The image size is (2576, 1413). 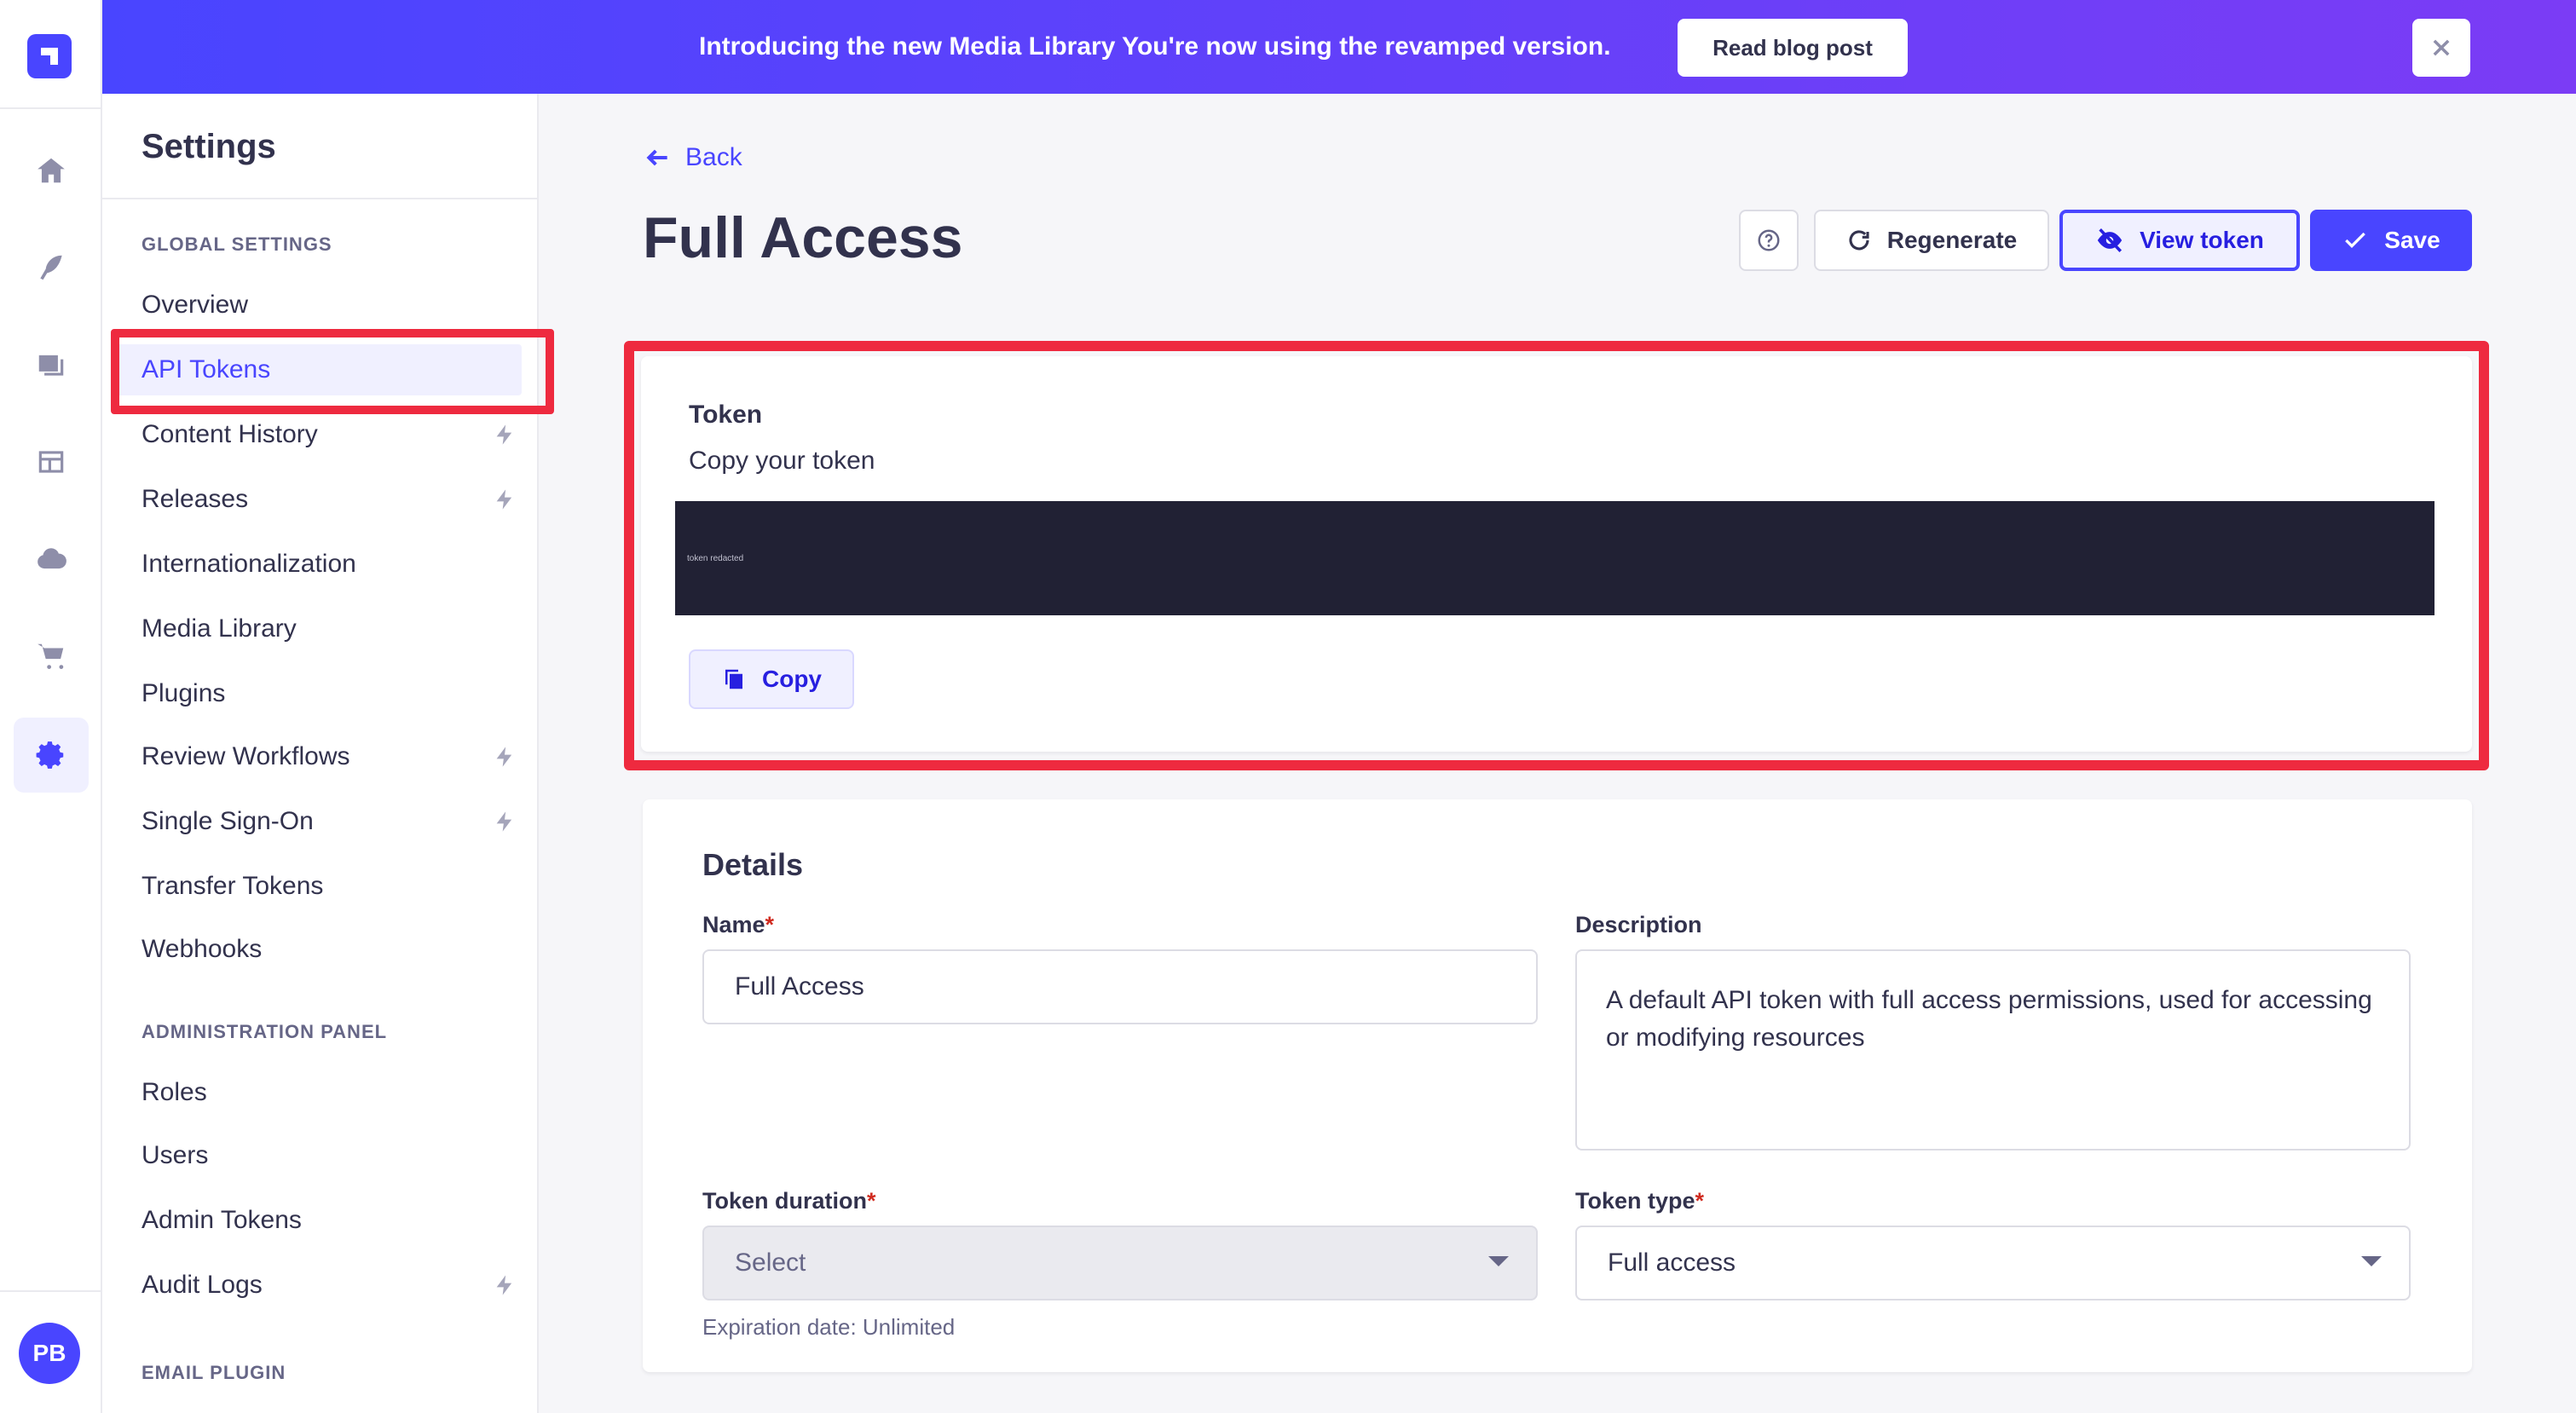 I want to click on section-label-email-plugin: EMAIL PLUGIN, so click(x=214, y=1373).